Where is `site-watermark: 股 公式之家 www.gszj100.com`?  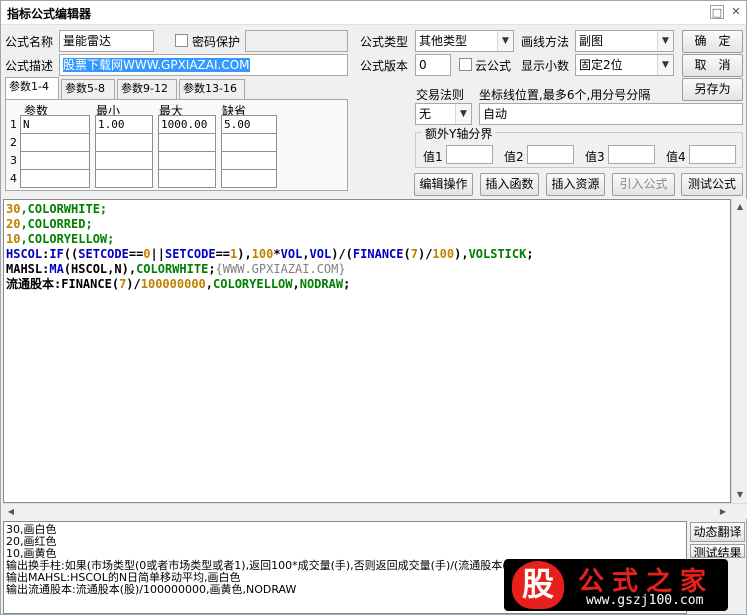 site-watermark: 股 公式之家 www.gszj100.com is located at coordinates (616, 585).